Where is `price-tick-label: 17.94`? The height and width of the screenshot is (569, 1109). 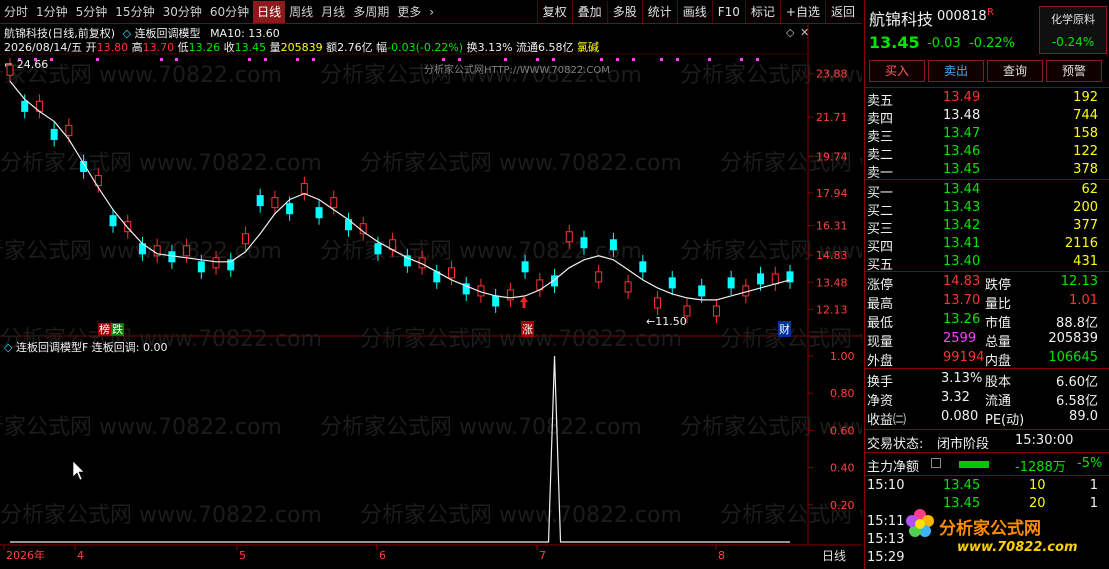 price-tick-label: 17.94 is located at coordinates (832, 193).